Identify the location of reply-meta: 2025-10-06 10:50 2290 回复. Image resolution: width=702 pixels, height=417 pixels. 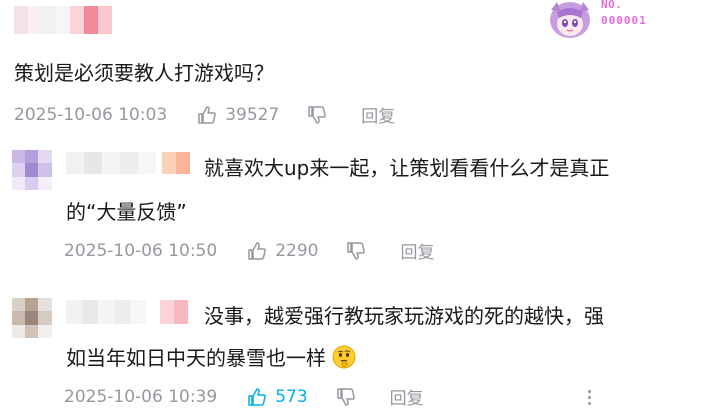
(249, 251).